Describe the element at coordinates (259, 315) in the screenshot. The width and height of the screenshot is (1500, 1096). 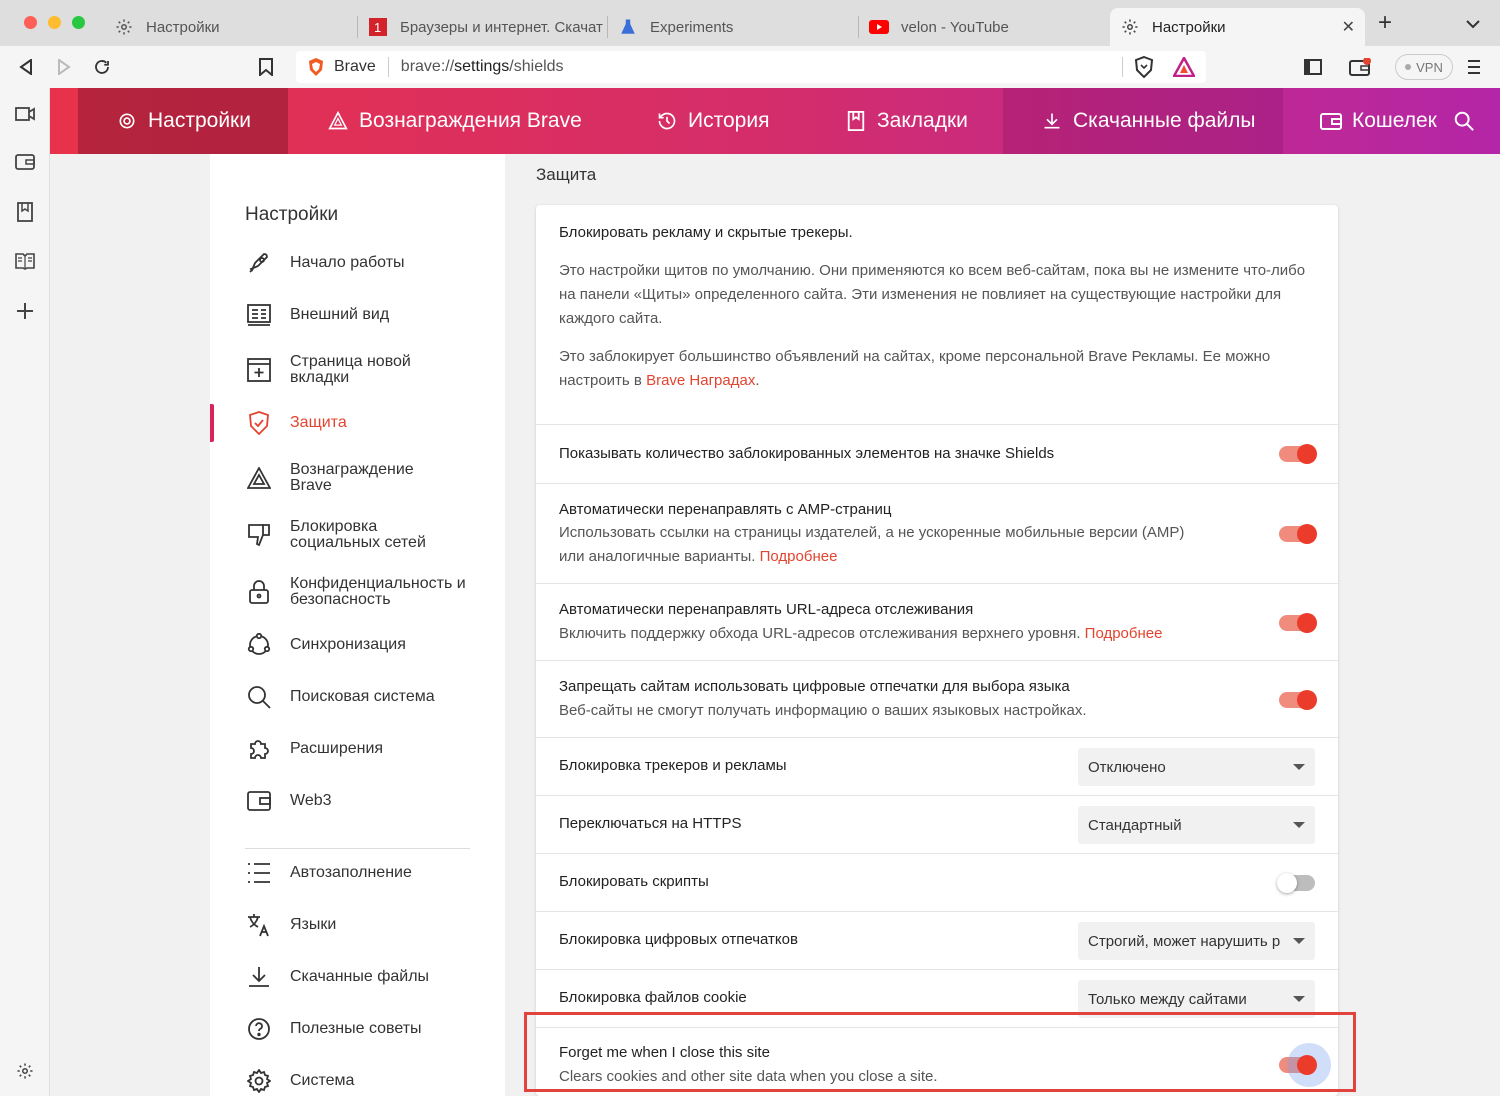
I see `appearance-icon` at that location.